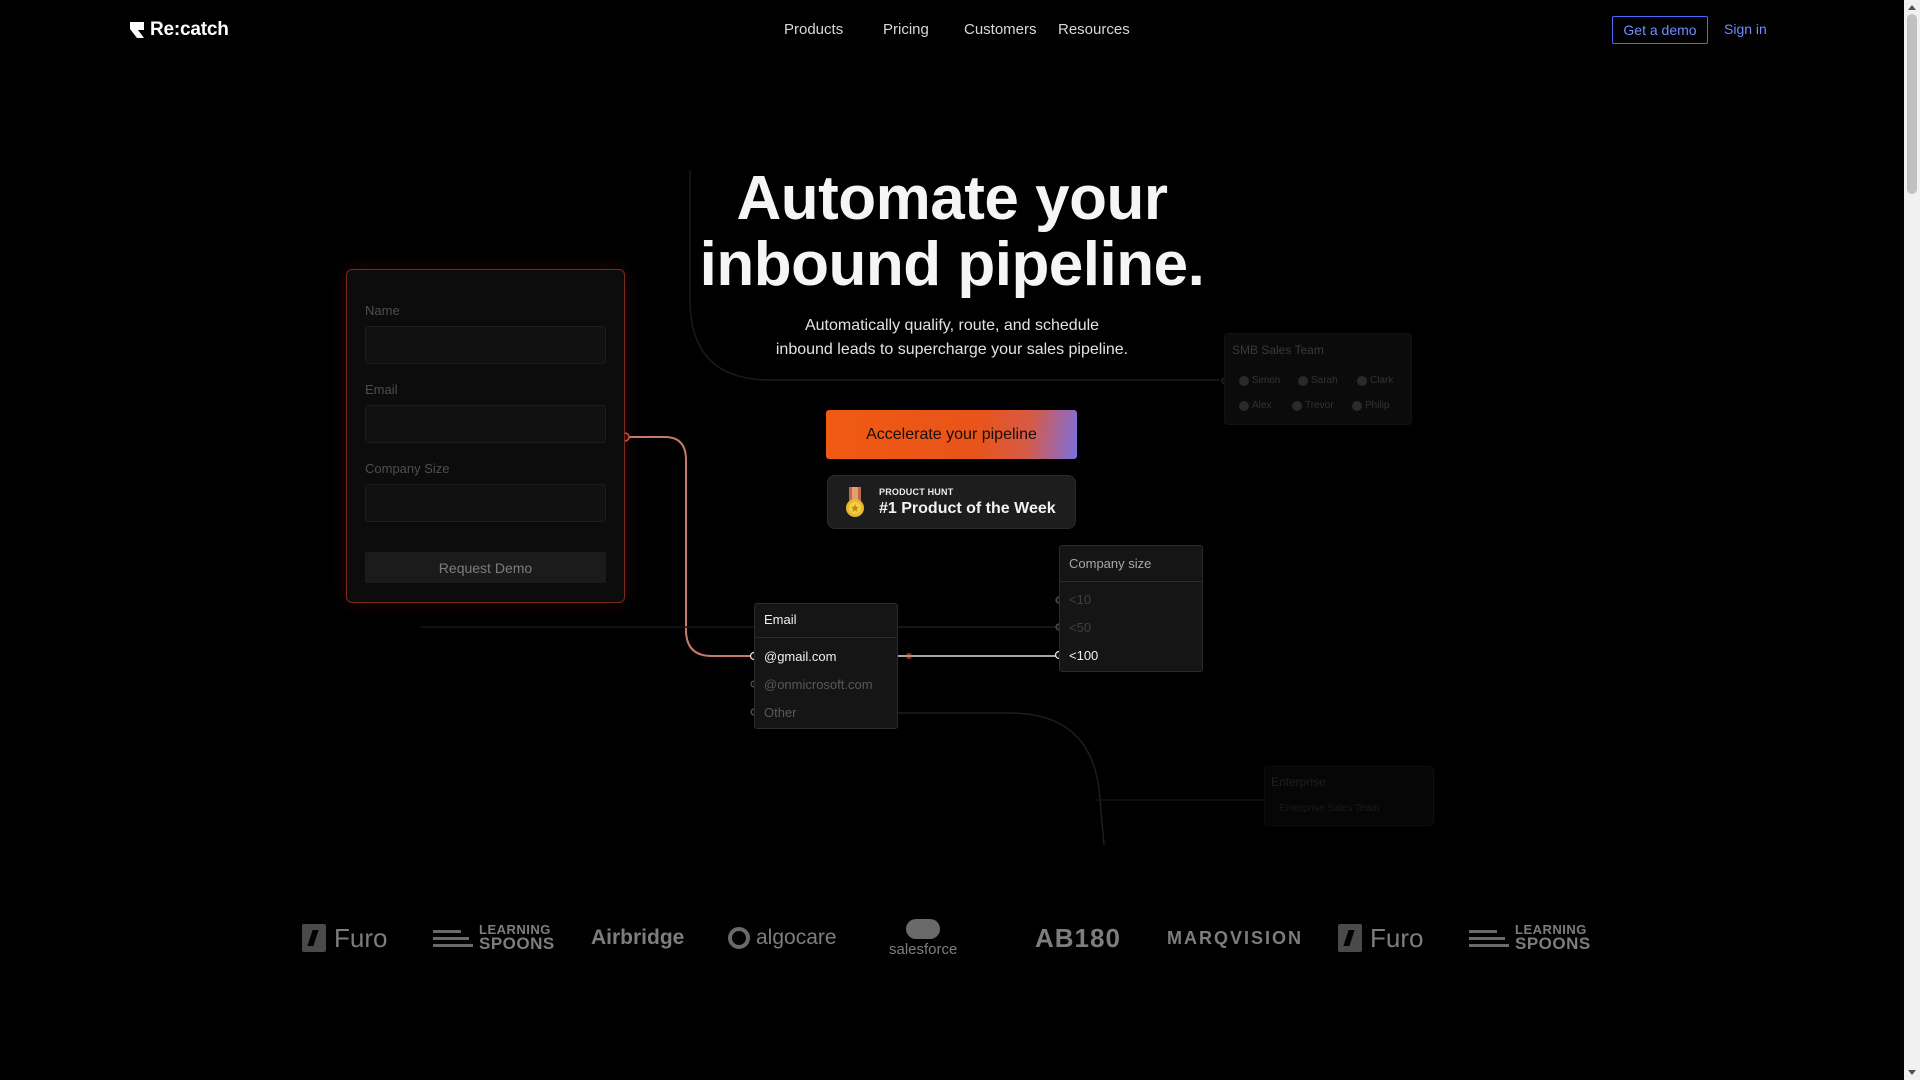 This screenshot has height=1080, width=1920. Describe the element at coordinates (1011, 29) in the screenshot. I see `nav-customers: Customers` at that location.